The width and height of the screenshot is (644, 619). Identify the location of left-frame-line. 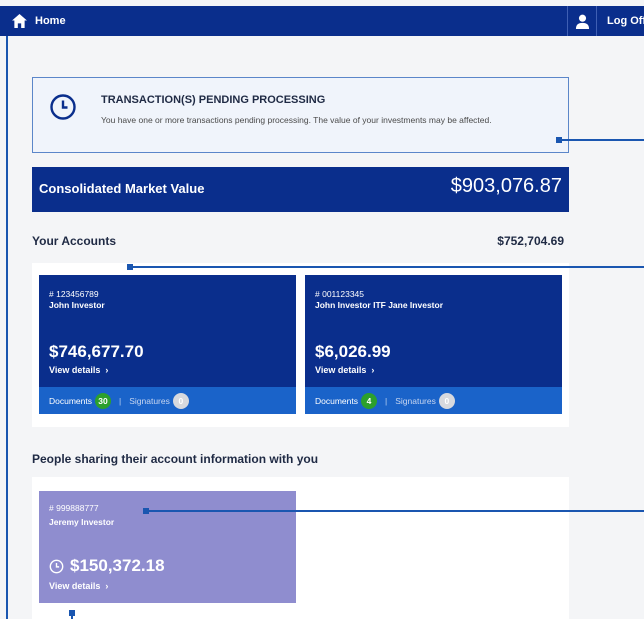
(7, 327).